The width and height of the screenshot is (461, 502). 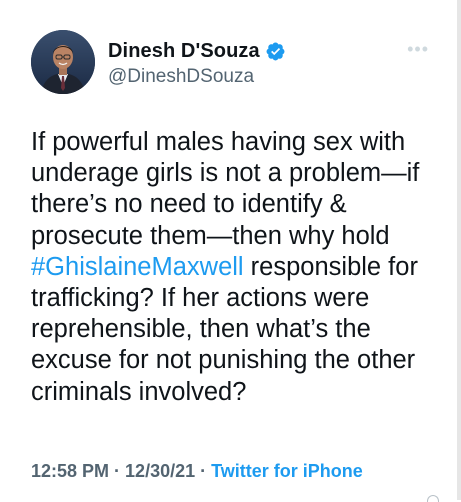 I want to click on hashtag-link: #GhislaineMaxwell, so click(x=137, y=267).